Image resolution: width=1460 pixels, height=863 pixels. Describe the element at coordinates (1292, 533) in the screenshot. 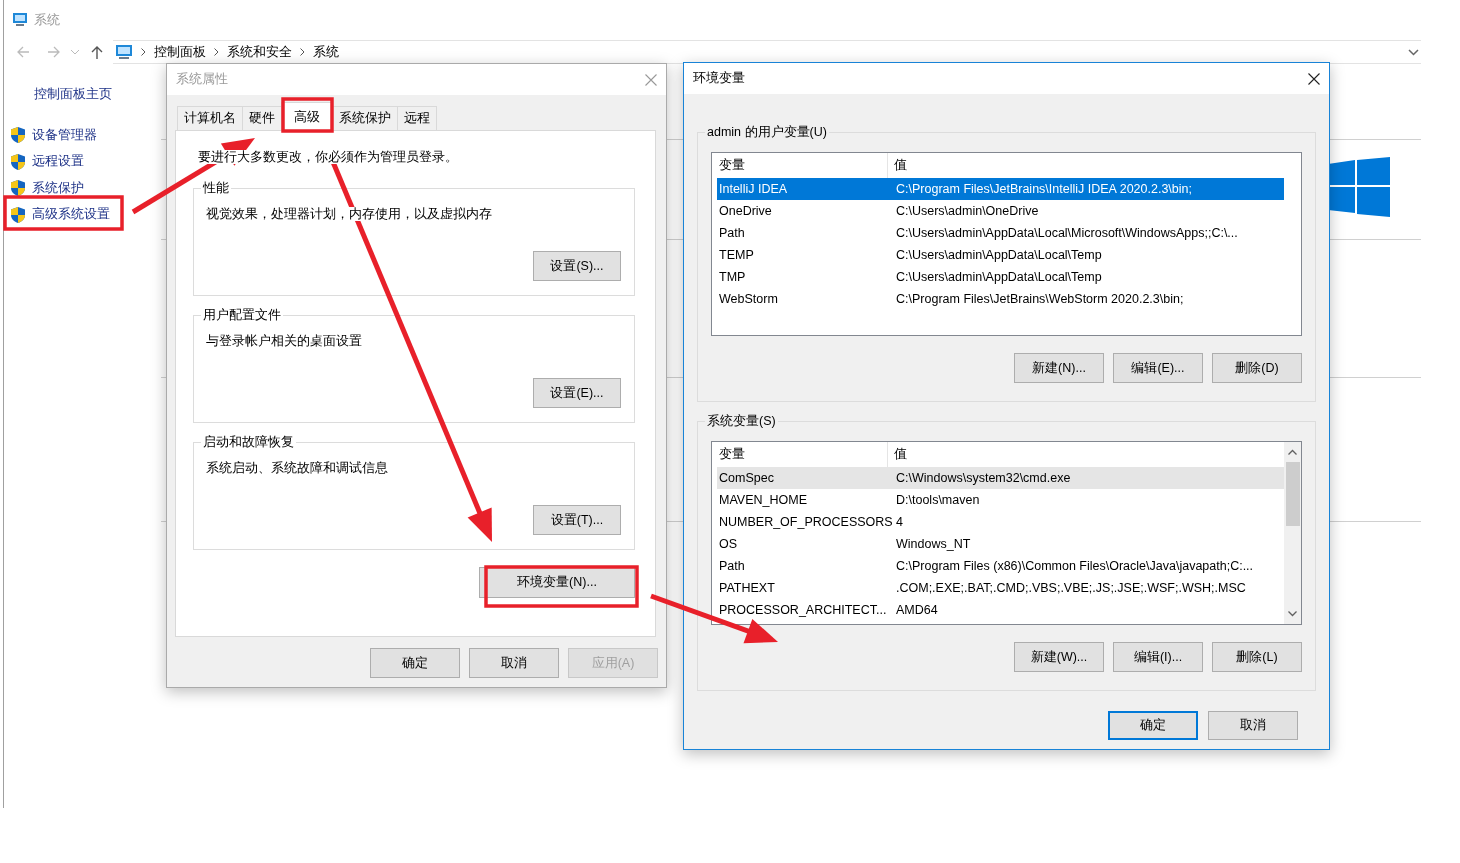

I see `scrollbar` at that location.